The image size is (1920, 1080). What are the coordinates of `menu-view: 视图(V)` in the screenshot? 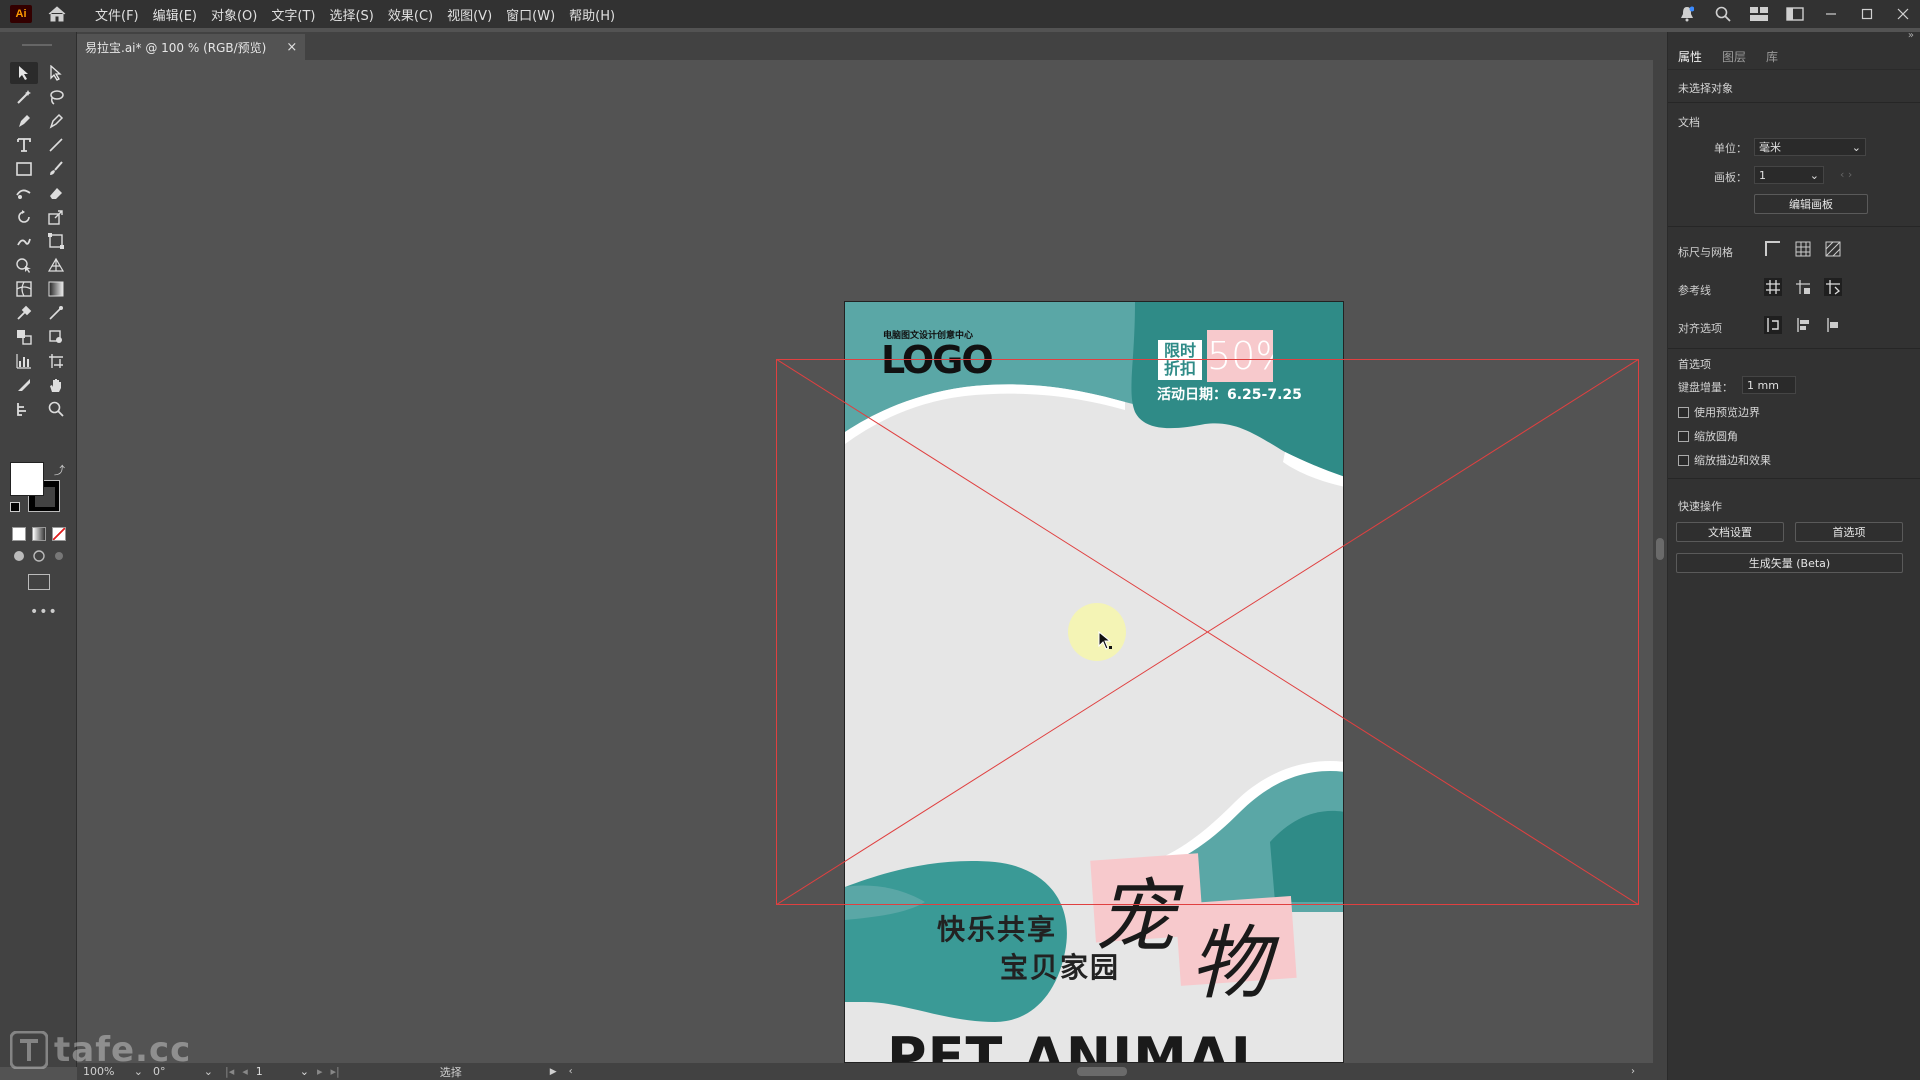 It's located at (469, 14).